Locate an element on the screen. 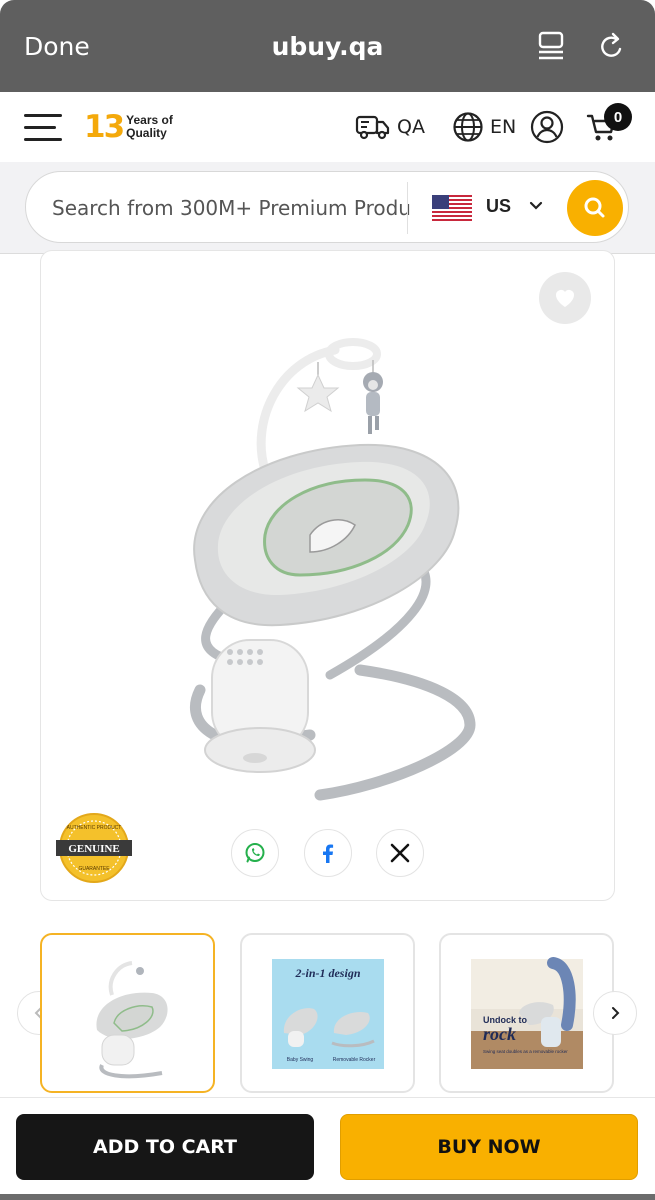 The height and width of the screenshot is (1200, 655). menu-icon is located at coordinates (43, 128).